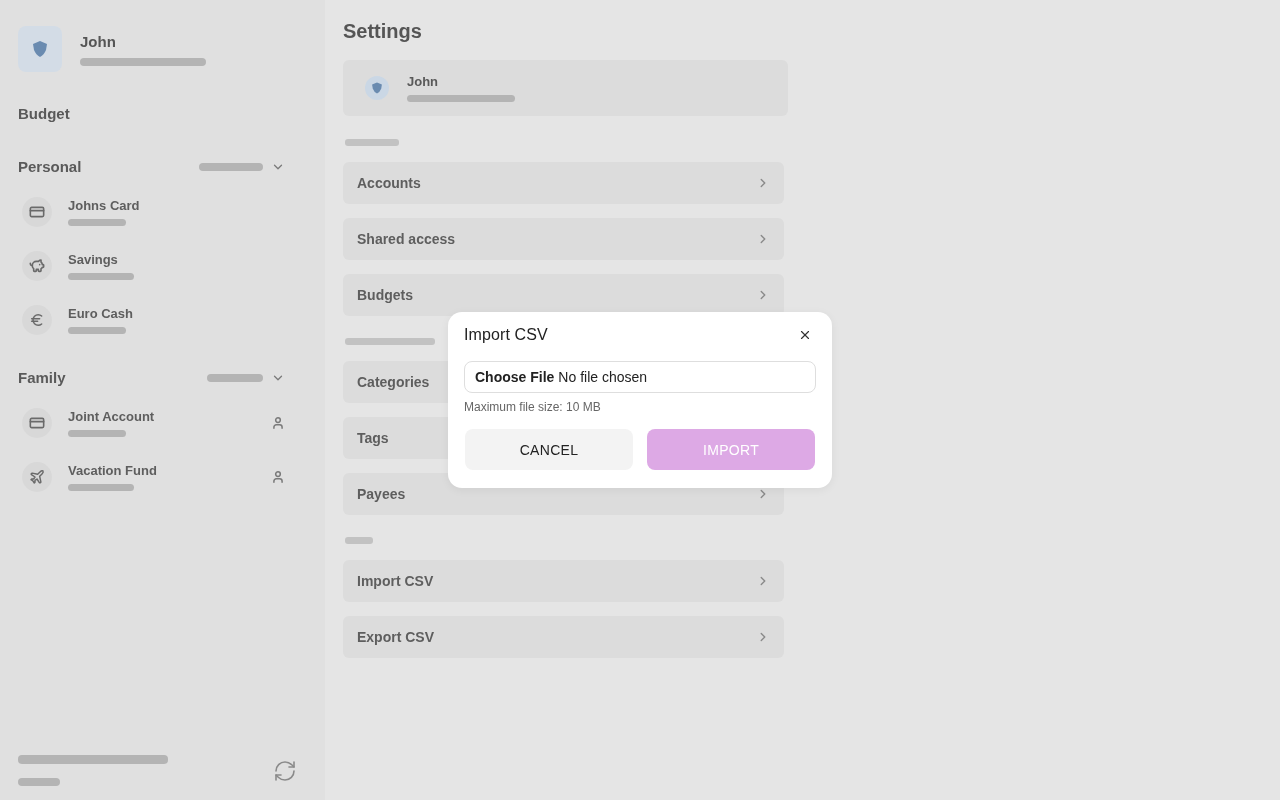  What do you see at coordinates (50, 166) in the screenshot?
I see `group-title: Personal` at bounding box center [50, 166].